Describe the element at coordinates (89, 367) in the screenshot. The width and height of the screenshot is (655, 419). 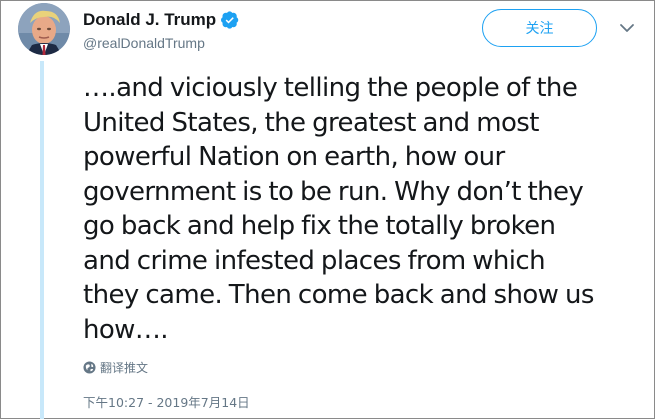
I see `globe-icon` at that location.